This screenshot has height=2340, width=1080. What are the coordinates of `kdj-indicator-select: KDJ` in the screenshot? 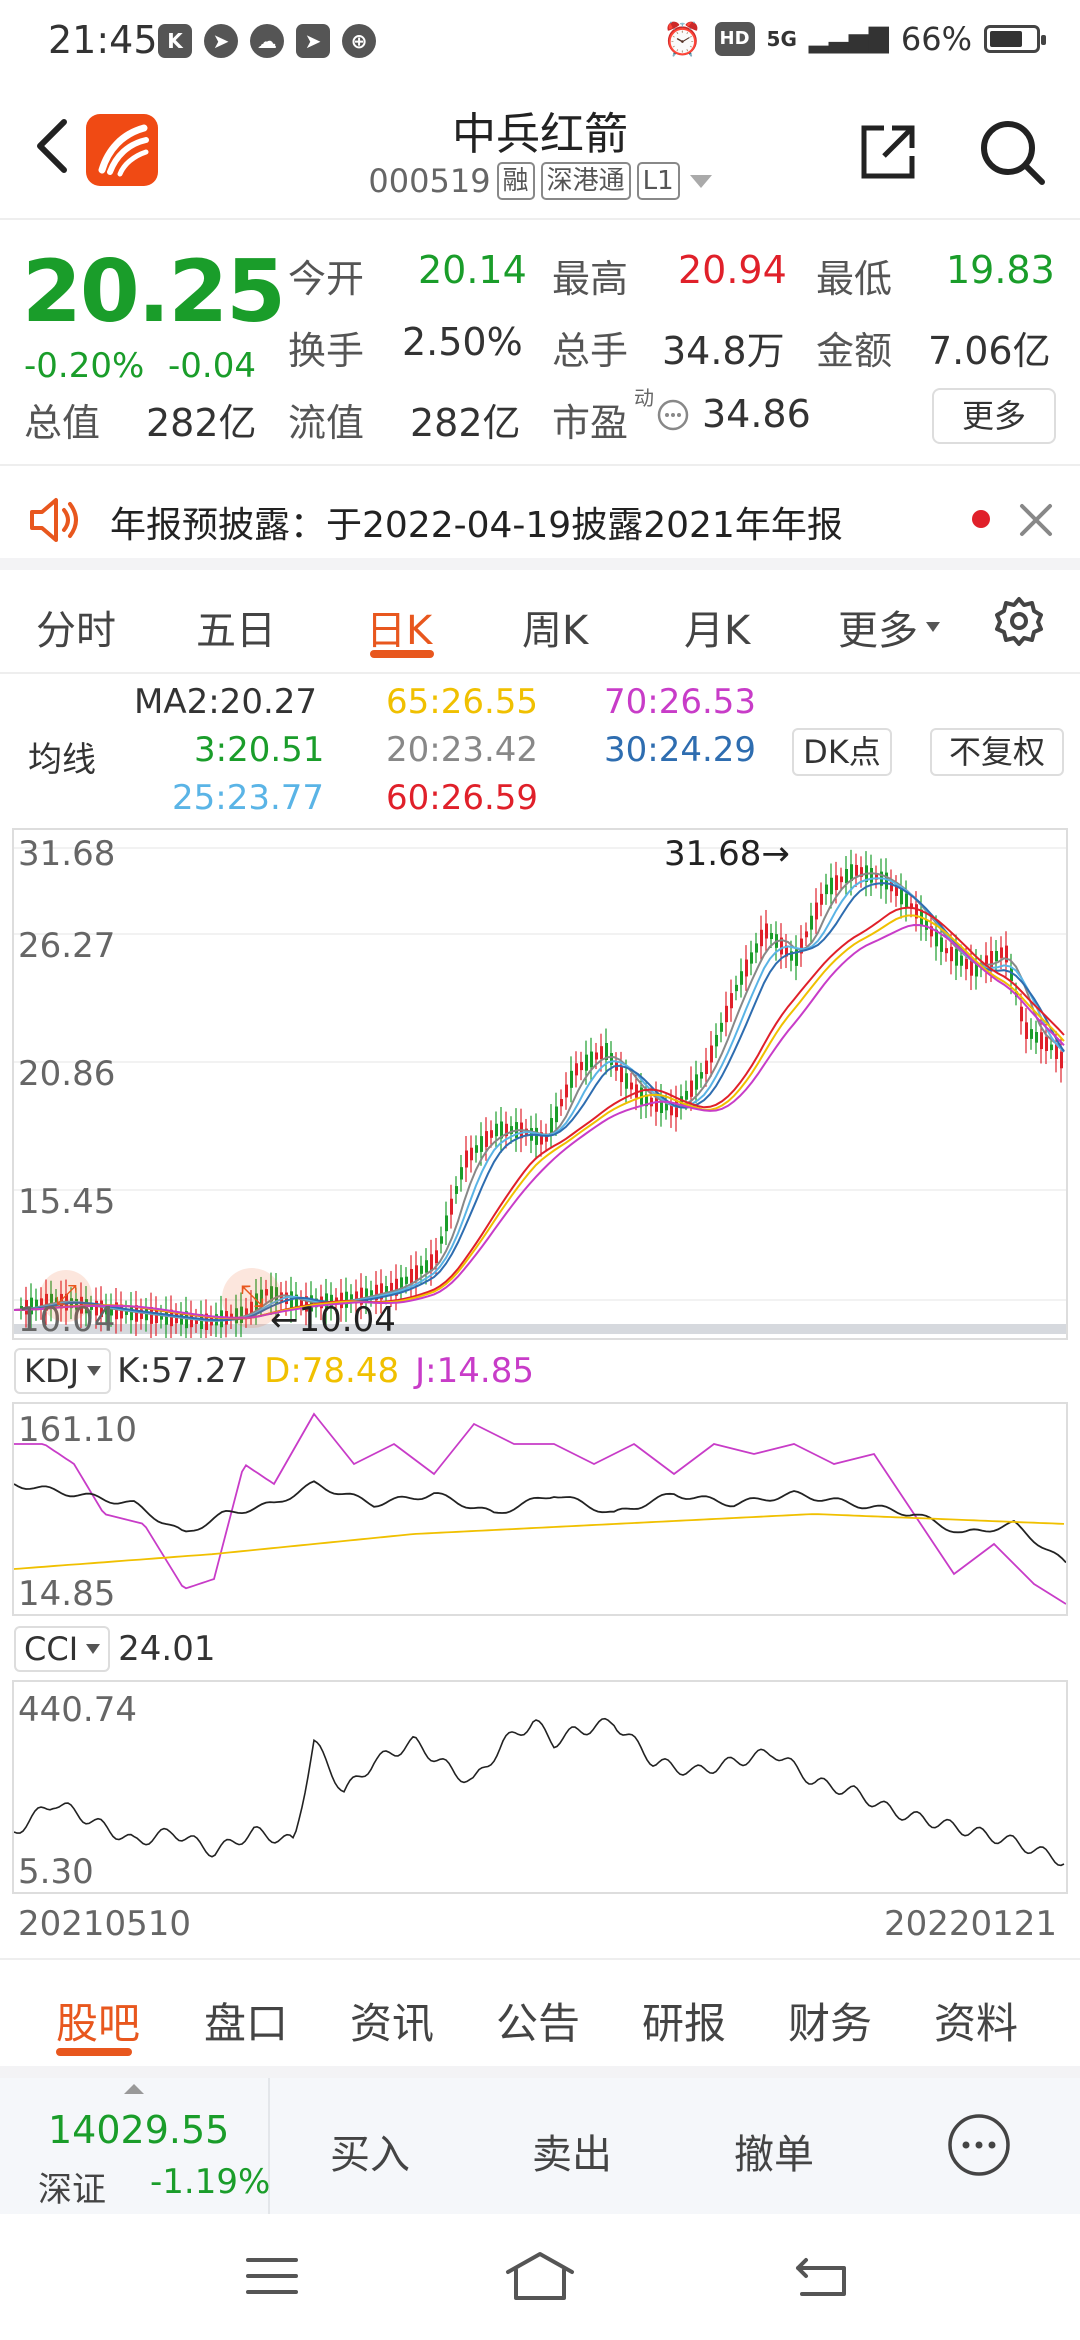 It's located at (63, 1371).